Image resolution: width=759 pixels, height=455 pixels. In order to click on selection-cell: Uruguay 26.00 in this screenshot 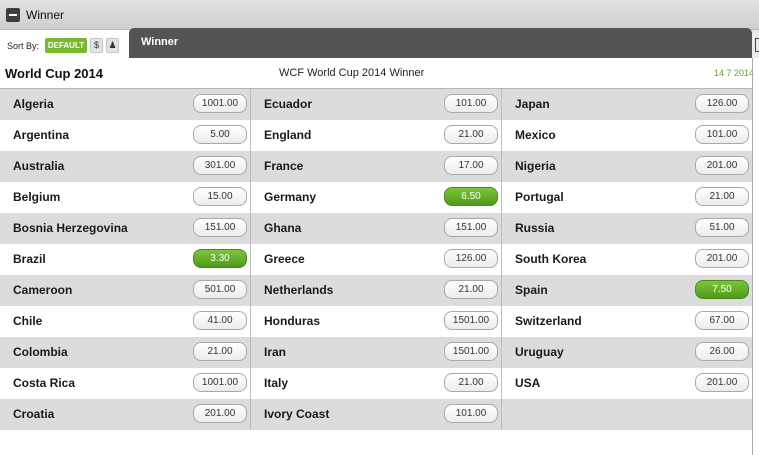, I will do `click(627, 352)`.